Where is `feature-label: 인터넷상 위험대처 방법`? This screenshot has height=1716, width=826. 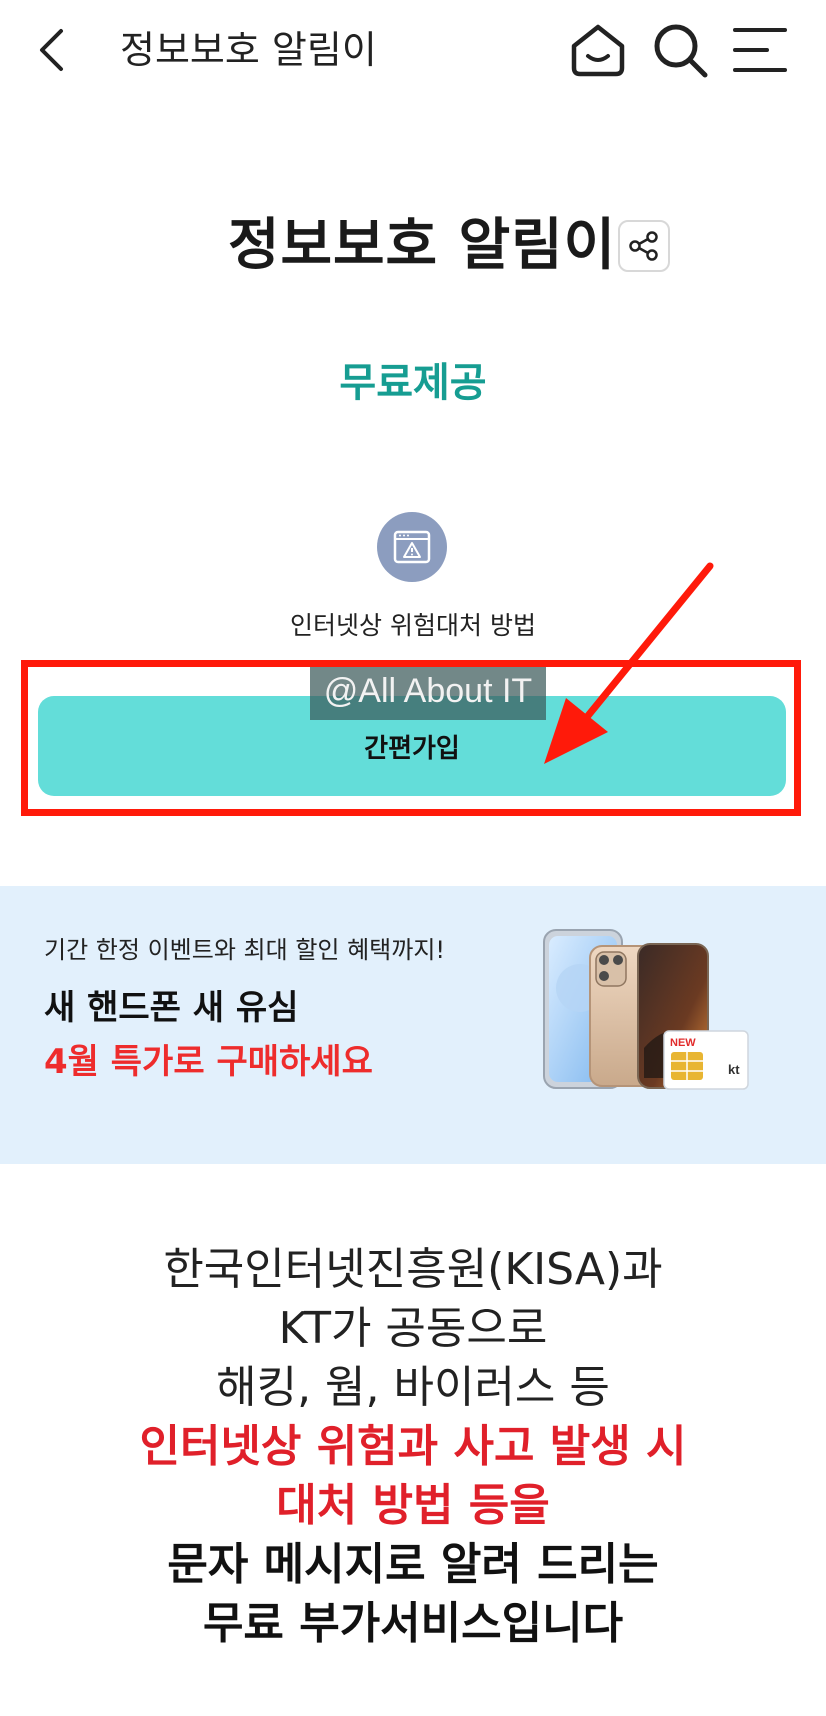
feature-label: 인터넷상 위험대처 방법 is located at coordinates (413, 625).